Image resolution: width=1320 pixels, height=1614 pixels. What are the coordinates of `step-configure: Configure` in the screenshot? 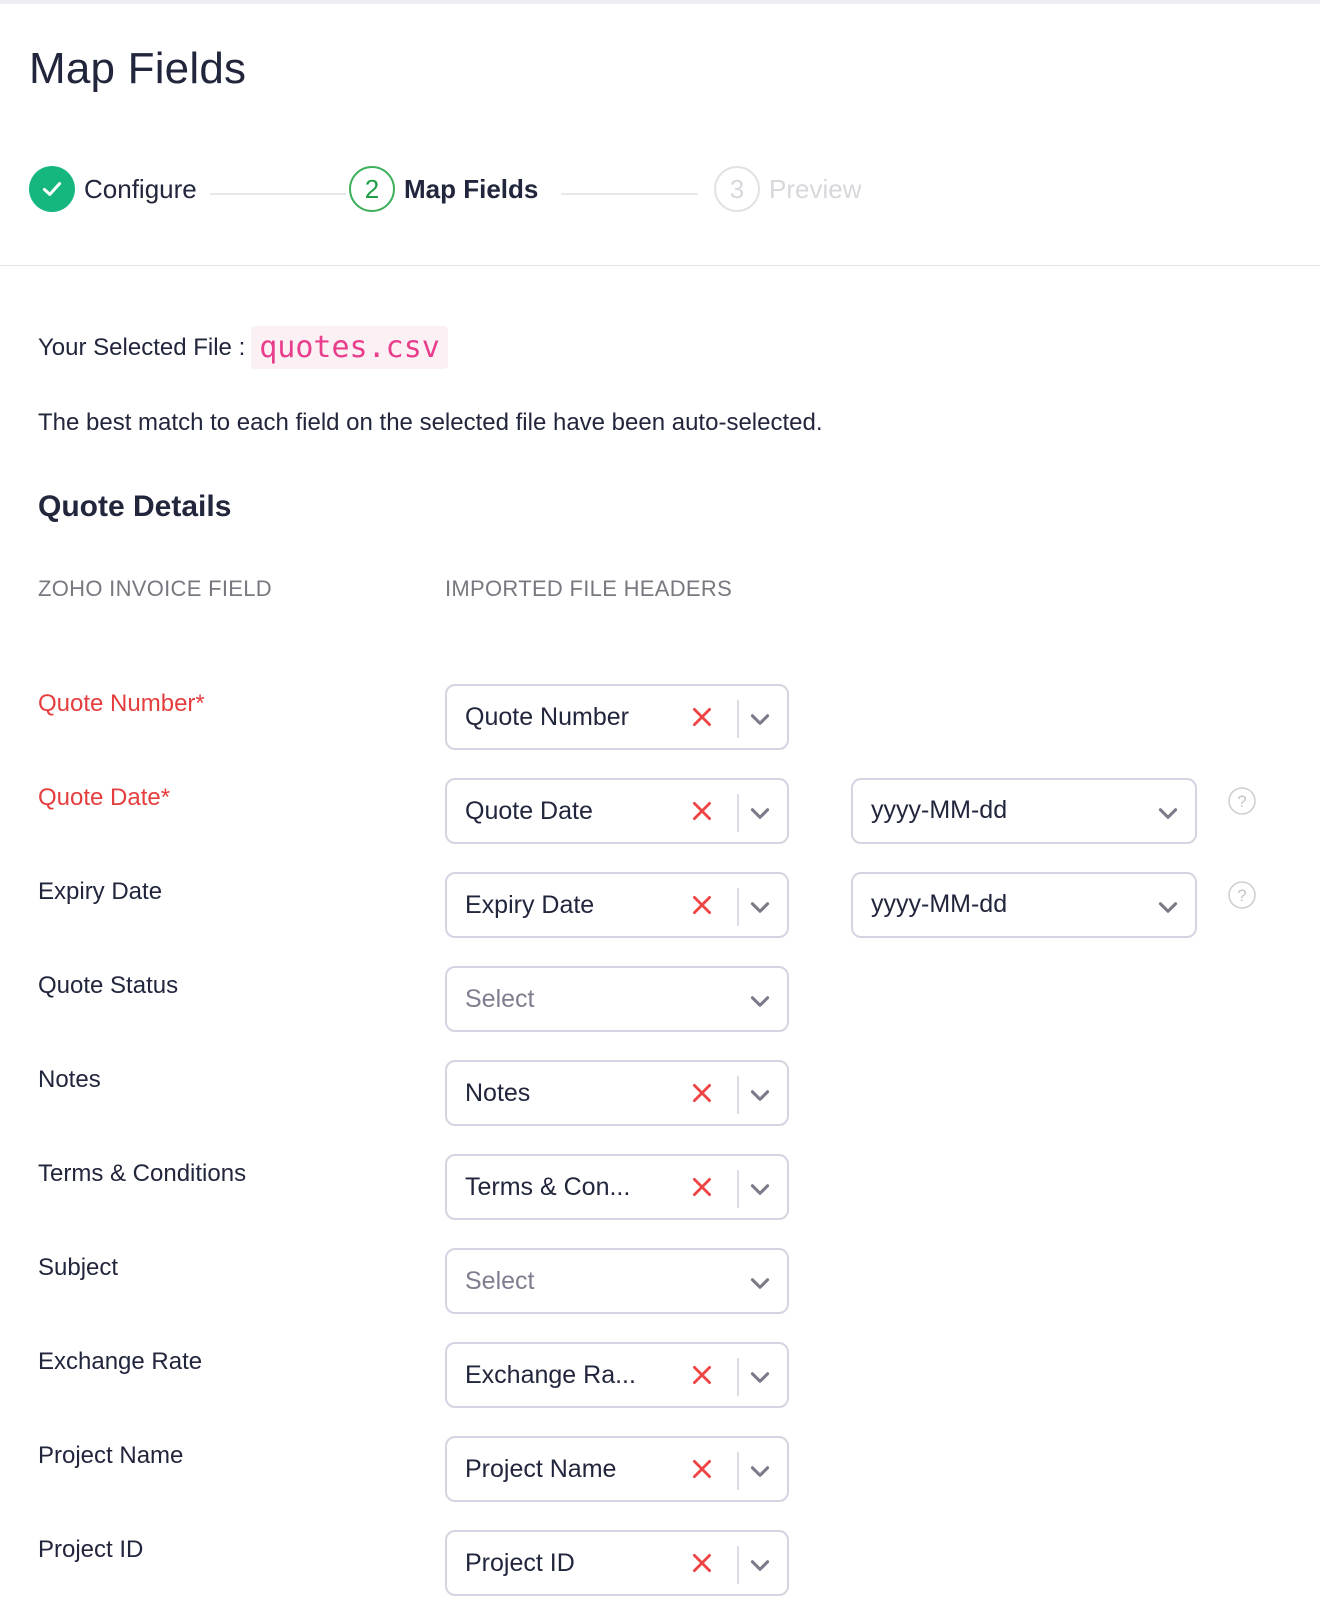 It's located at (113, 189).